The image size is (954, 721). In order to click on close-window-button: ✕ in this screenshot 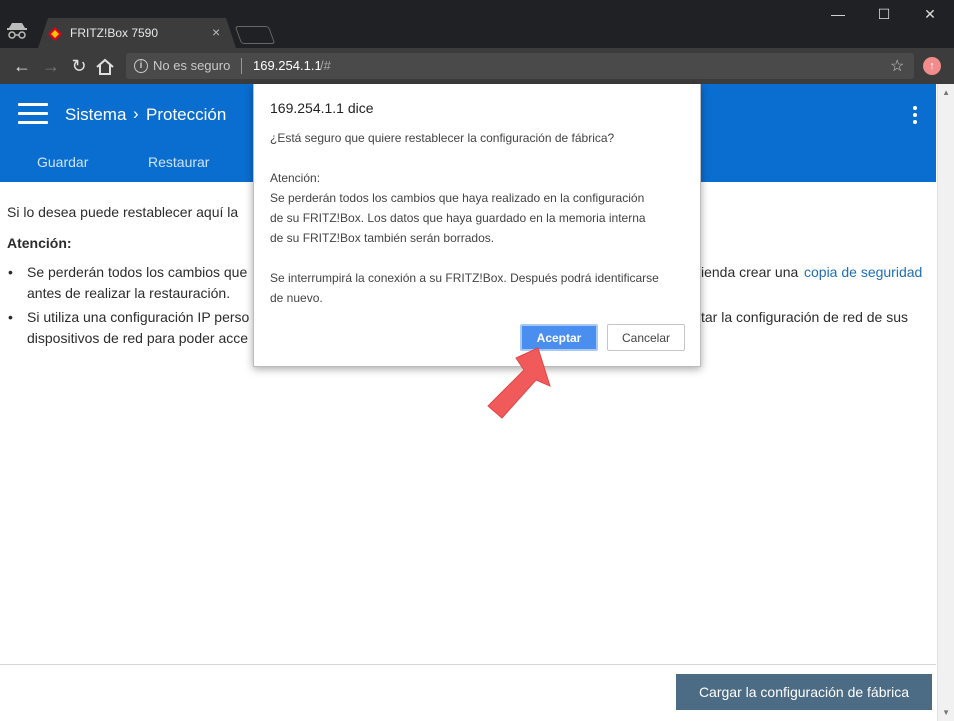, I will do `click(930, 14)`.